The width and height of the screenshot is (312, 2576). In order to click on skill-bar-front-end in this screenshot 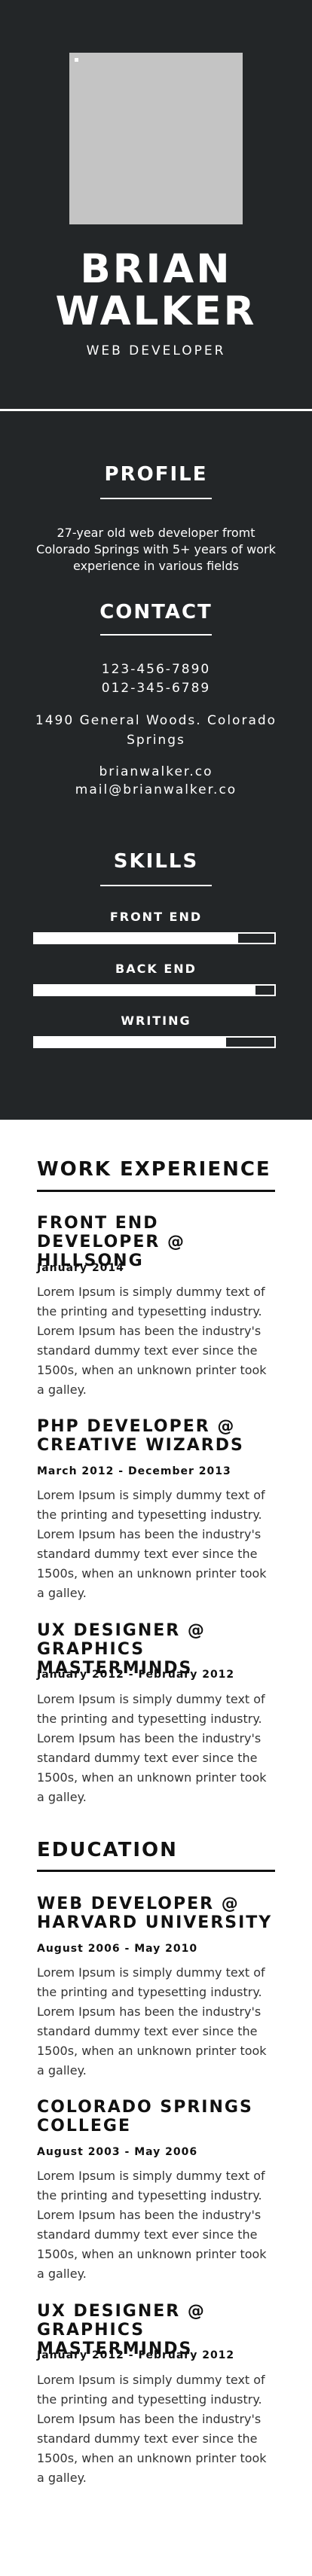, I will do `click(154, 938)`.